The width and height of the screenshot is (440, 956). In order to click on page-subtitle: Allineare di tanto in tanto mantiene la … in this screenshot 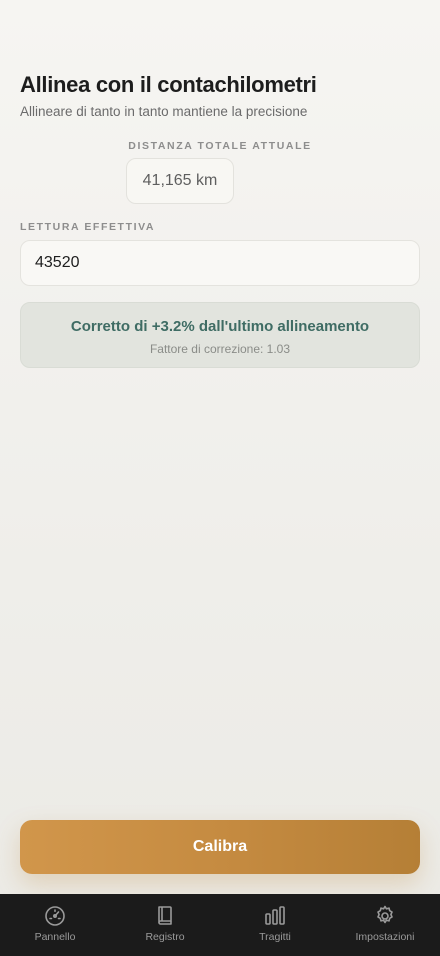, I will do `click(164, 111)`.